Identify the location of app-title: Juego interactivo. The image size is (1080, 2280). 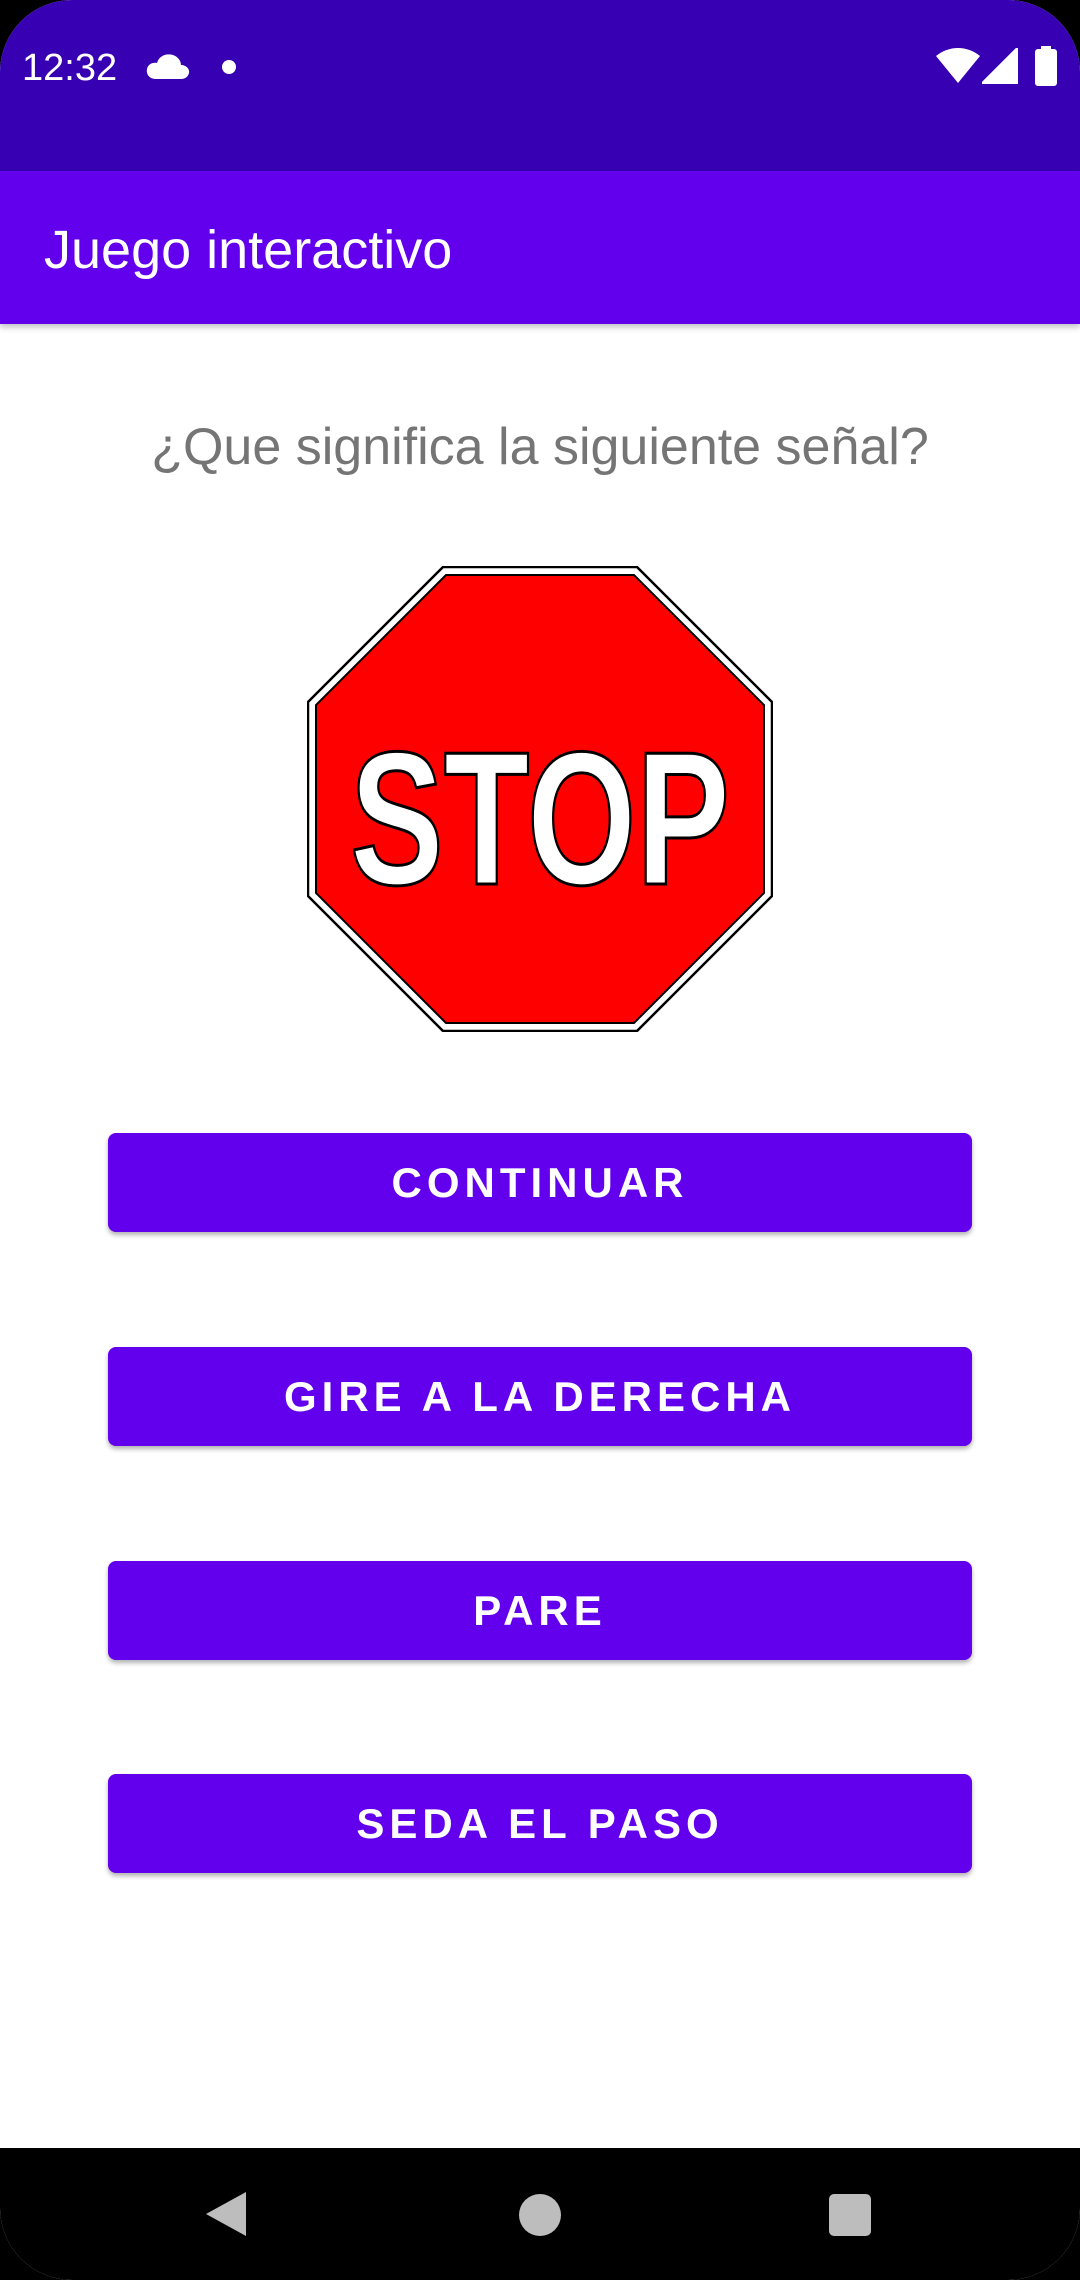
(248, 250).